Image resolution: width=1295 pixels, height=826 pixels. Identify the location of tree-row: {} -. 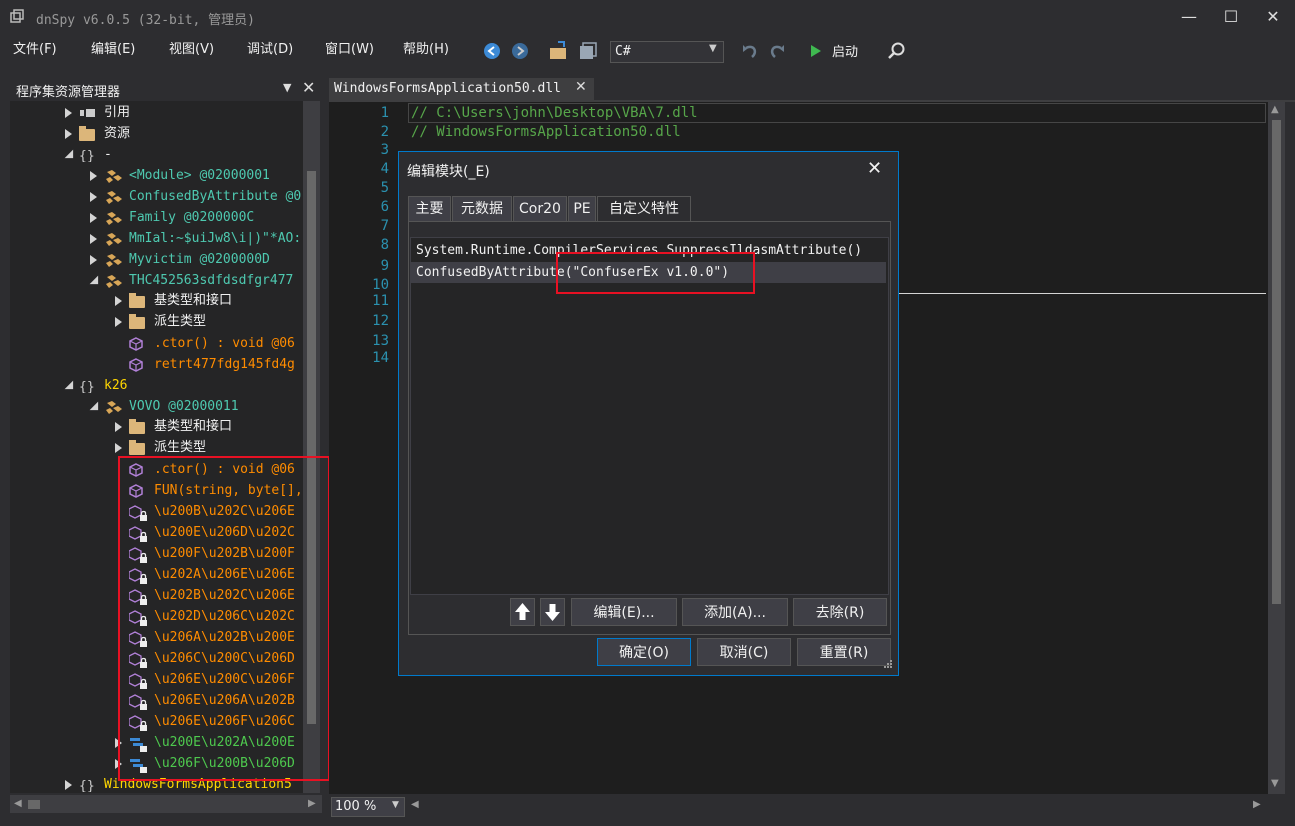
(160, 155).